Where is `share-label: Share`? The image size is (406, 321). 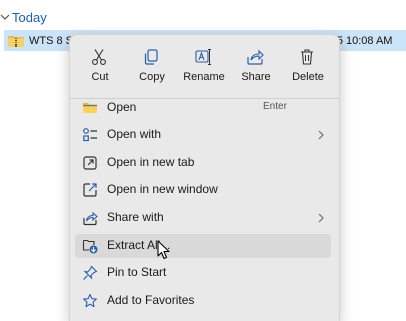 share-label: Share is located at coordinates (256, 77).